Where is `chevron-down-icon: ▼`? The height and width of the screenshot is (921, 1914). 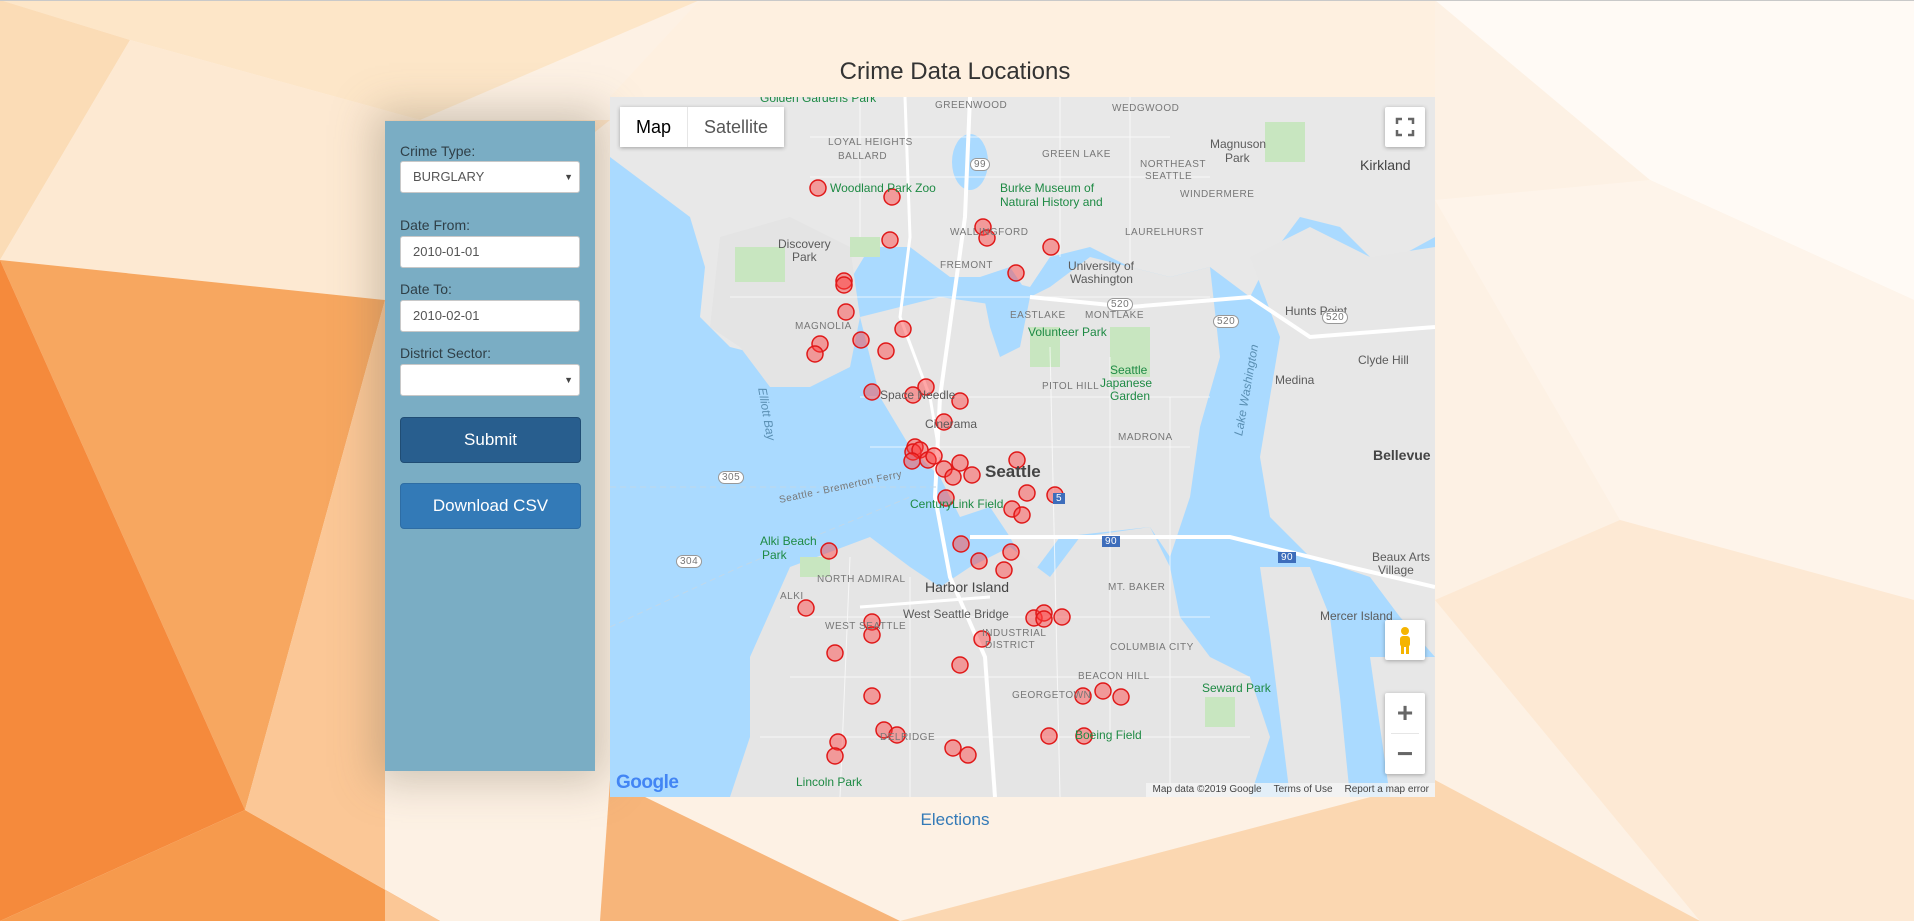 chevron-down-icon: ▼ is located at coordinates (568, 380).